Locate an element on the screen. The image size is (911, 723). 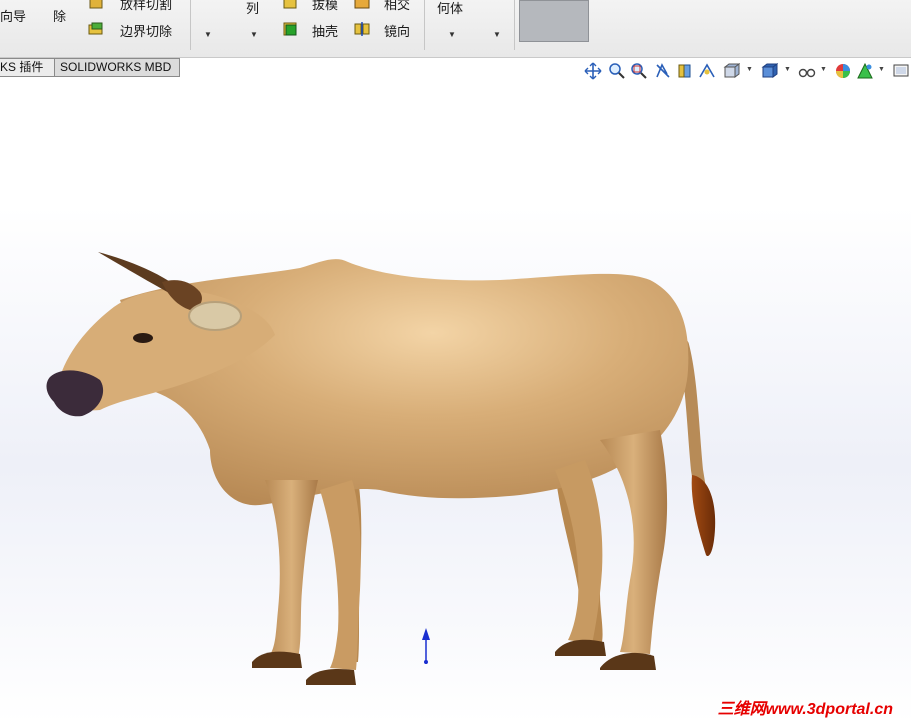
preview-panel is located at coordinates (554, 21).